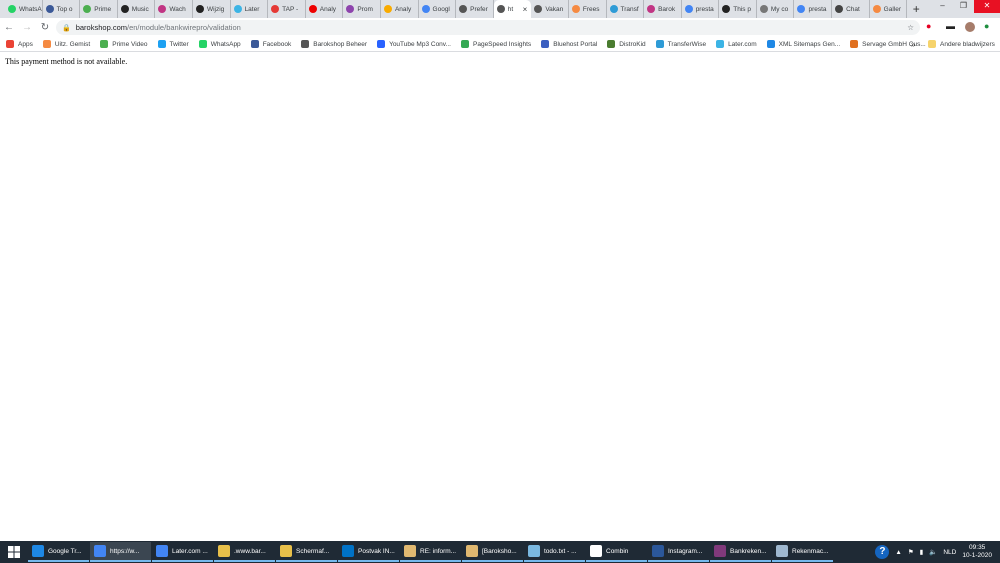 The width and height of the screenshot is (1000, 563). What do you see at coordinates (933, 552) in the screenshot?
I see `volume-icon: 🔈` at bounding box center [933, 552].